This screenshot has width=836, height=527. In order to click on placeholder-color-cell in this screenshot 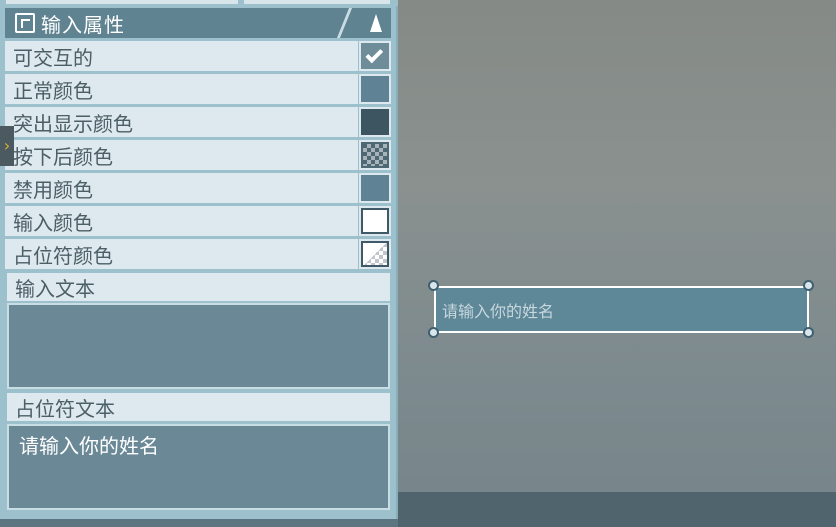, I will do `click(375, 254)`.